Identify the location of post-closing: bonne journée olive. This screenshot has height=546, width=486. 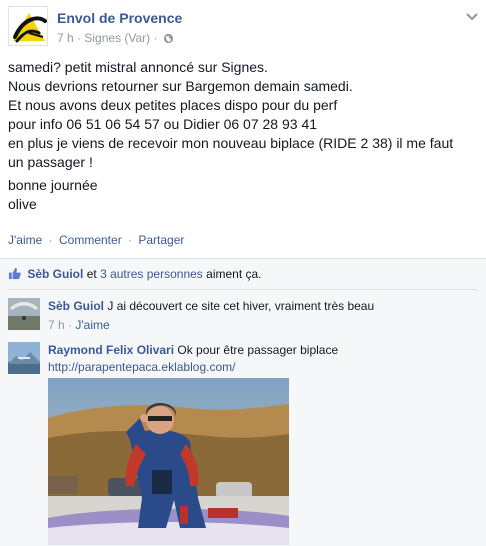
(242, 195).